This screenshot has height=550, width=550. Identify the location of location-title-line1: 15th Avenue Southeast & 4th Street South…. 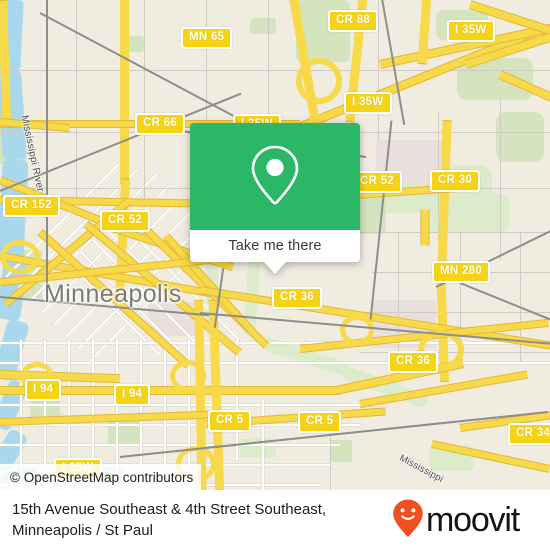
(169, 509).